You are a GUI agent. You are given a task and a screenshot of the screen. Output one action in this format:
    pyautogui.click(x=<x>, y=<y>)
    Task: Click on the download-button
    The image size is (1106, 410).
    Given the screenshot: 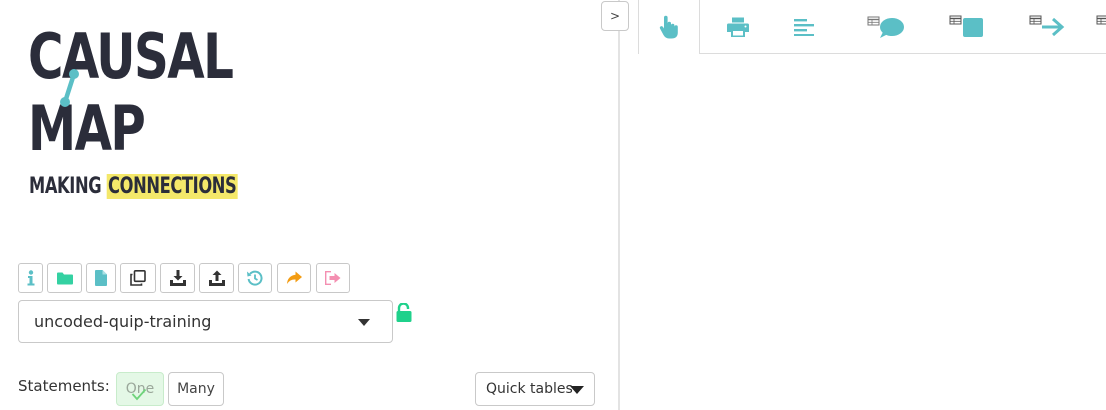 What is the action you would take?
    pyautogui.click(x=177, y=278)
    